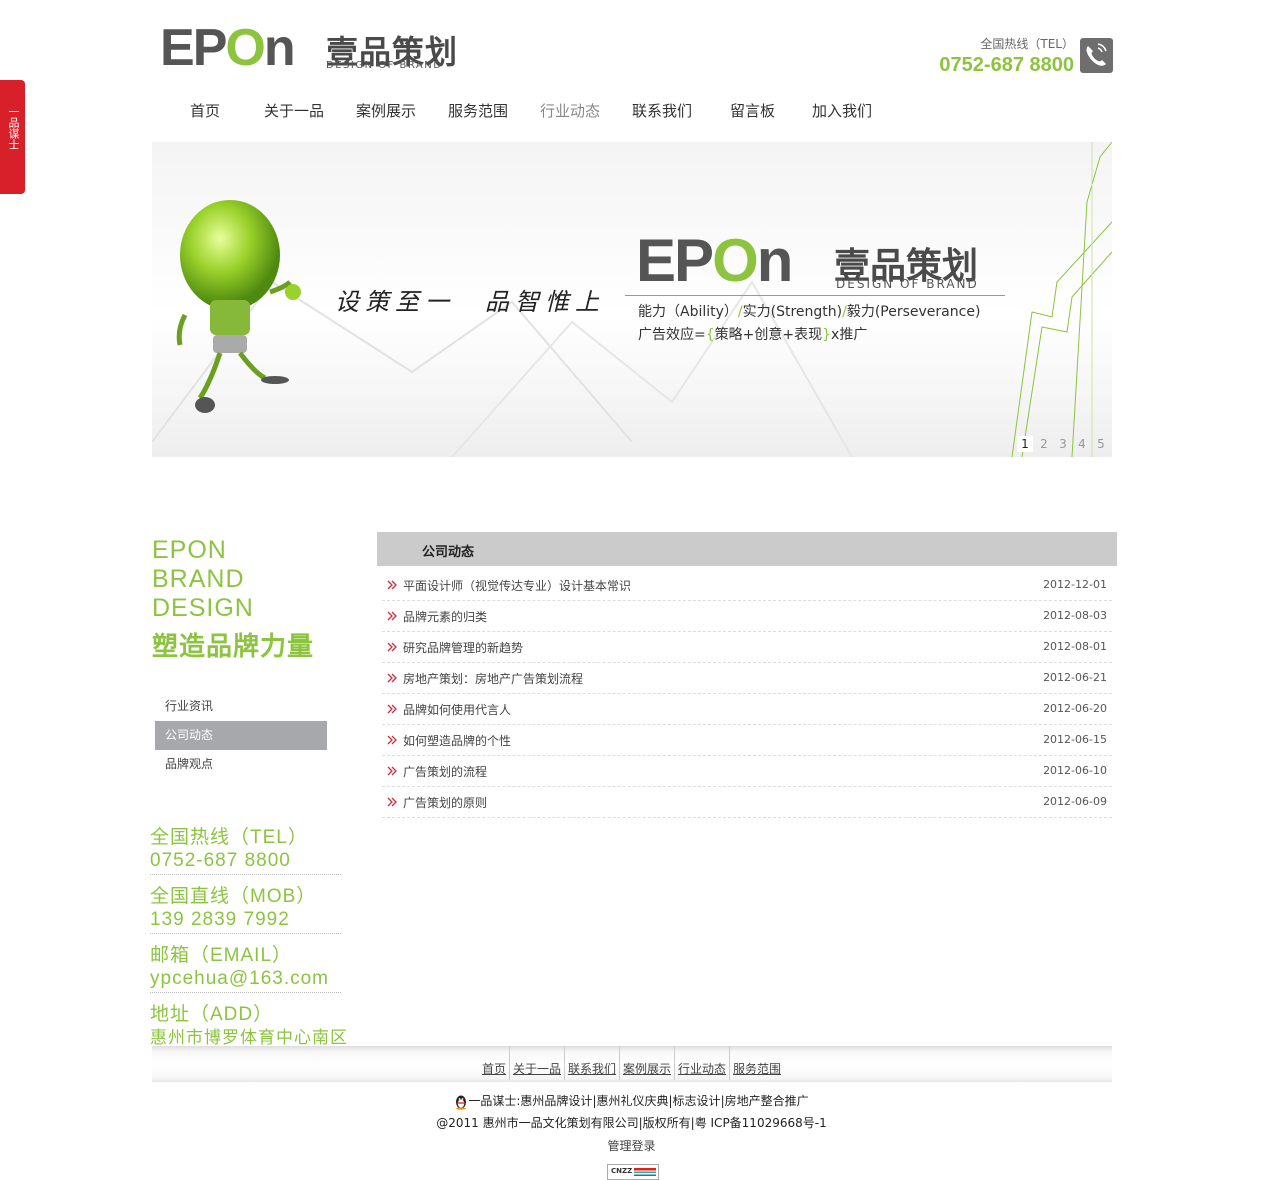 The height and width of the screenshot is (1180, 1263). Describe the element at coordinates (752, 110) in the screenshot. I see `nav-guestbook: 留言板` at that location.